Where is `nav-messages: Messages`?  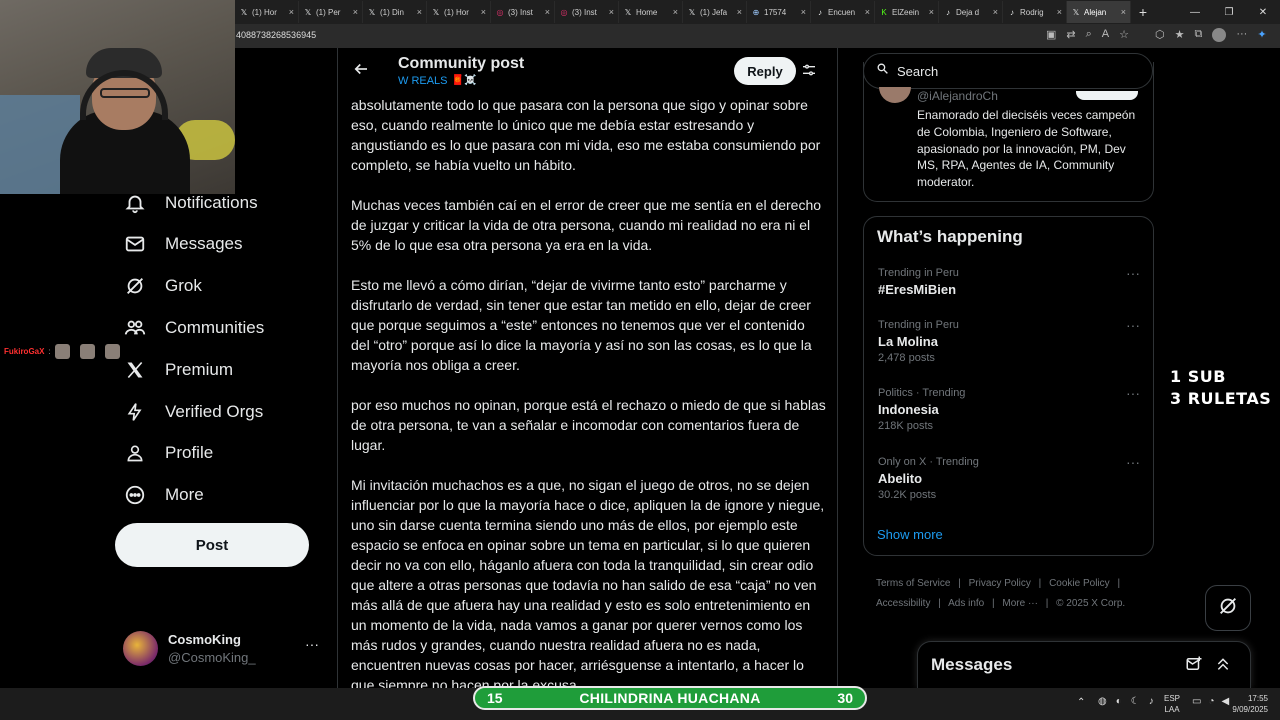
nav-messages: Messages is located at coordinates (182, 244).